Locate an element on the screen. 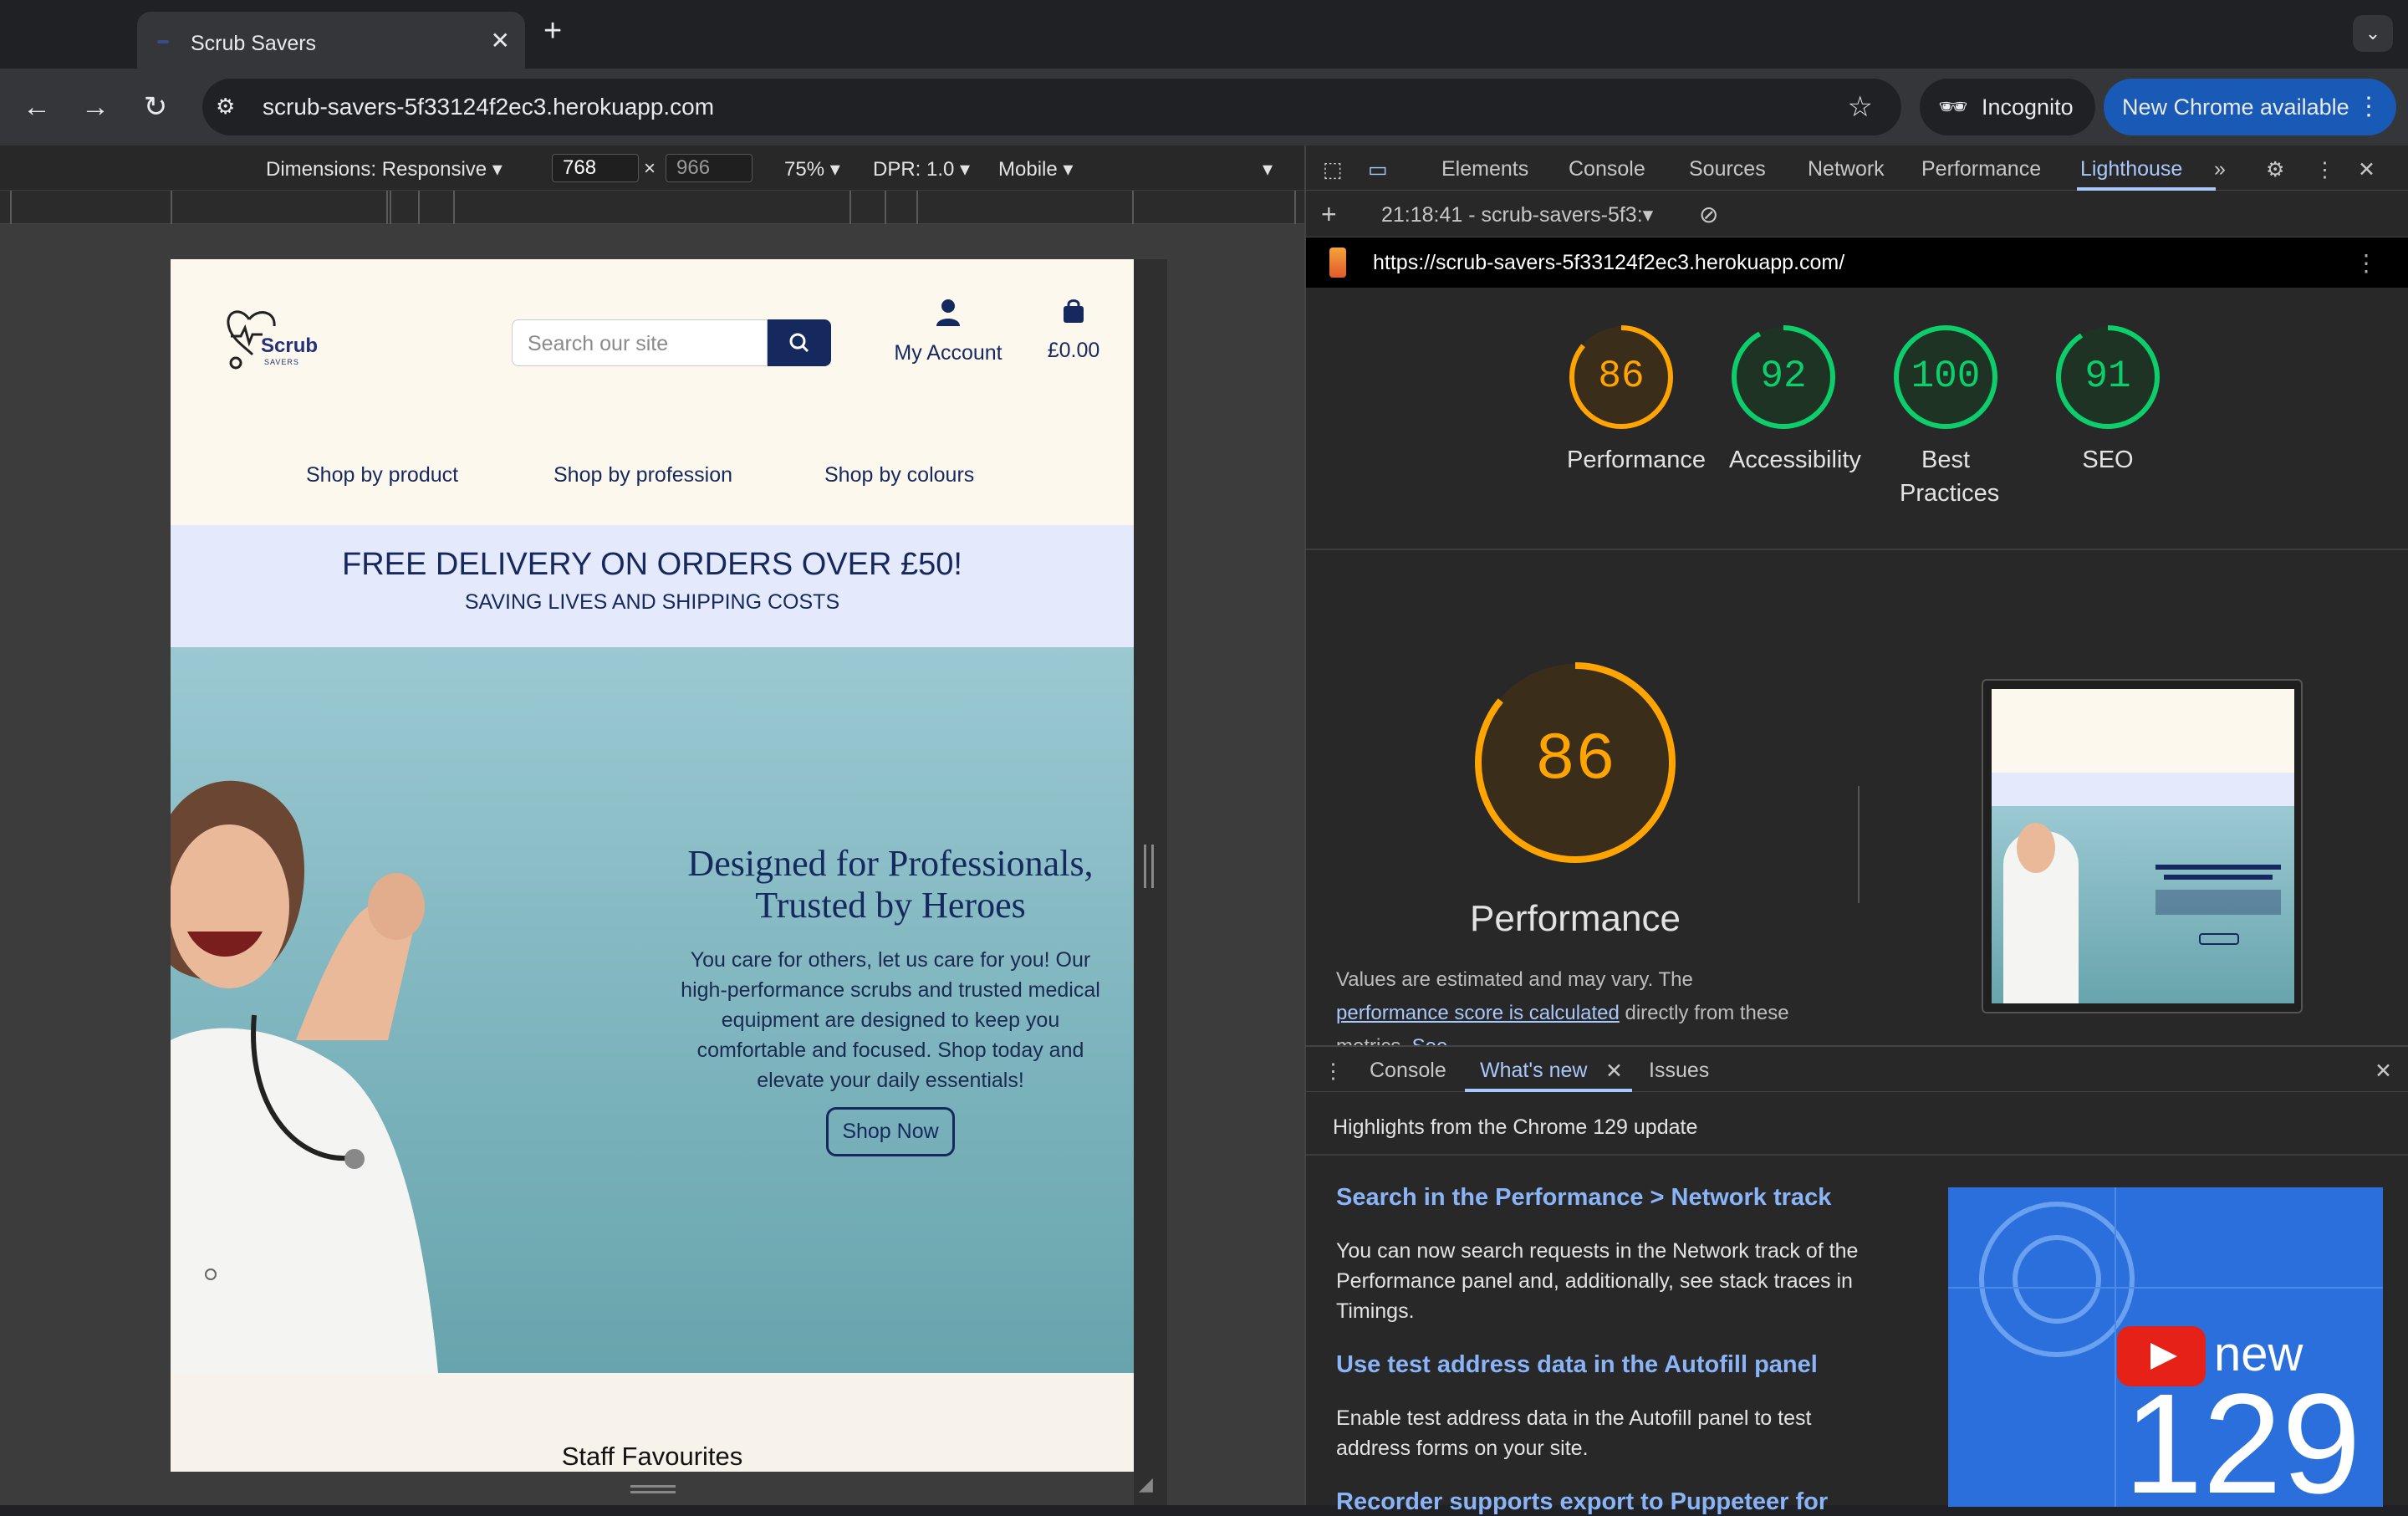 This screenshot has width=2408, height=1516. close-drawer-icon: ✕ is located at coordinates (2384, 1071).